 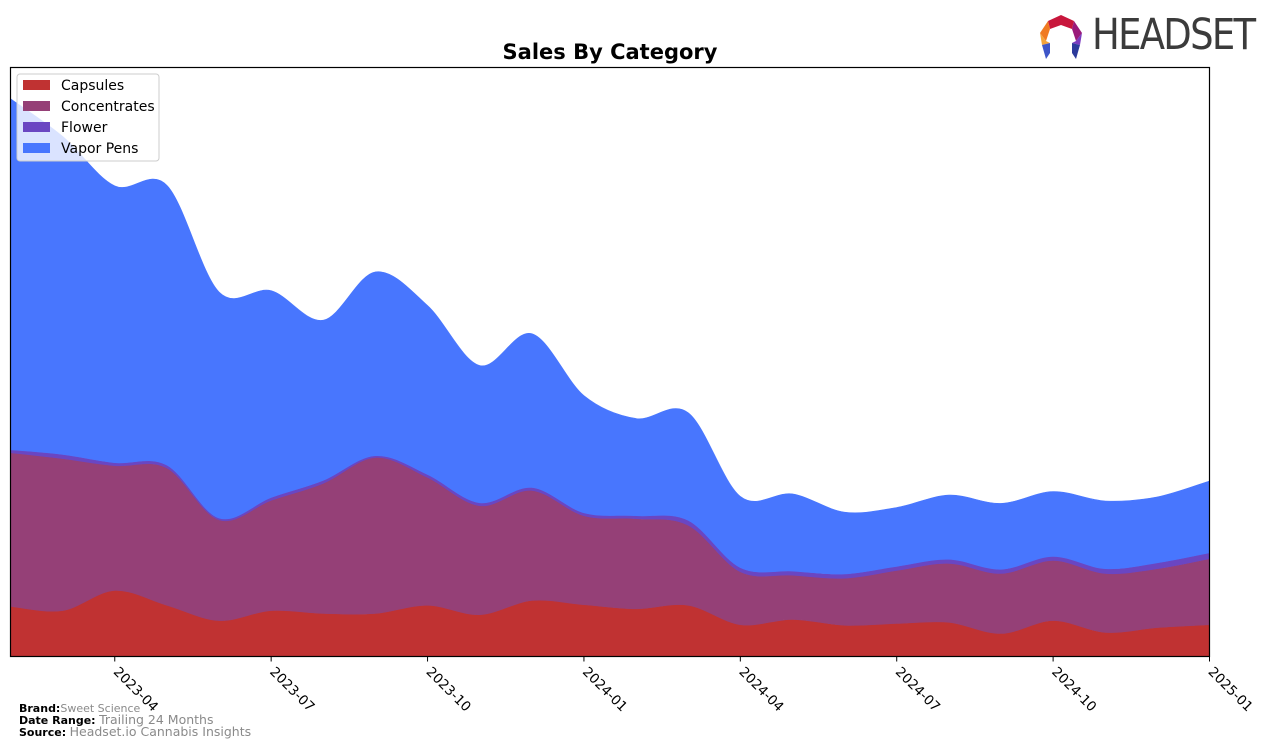 I want to click on x-tick-label: 2023-07, so click(x=291, y=689).